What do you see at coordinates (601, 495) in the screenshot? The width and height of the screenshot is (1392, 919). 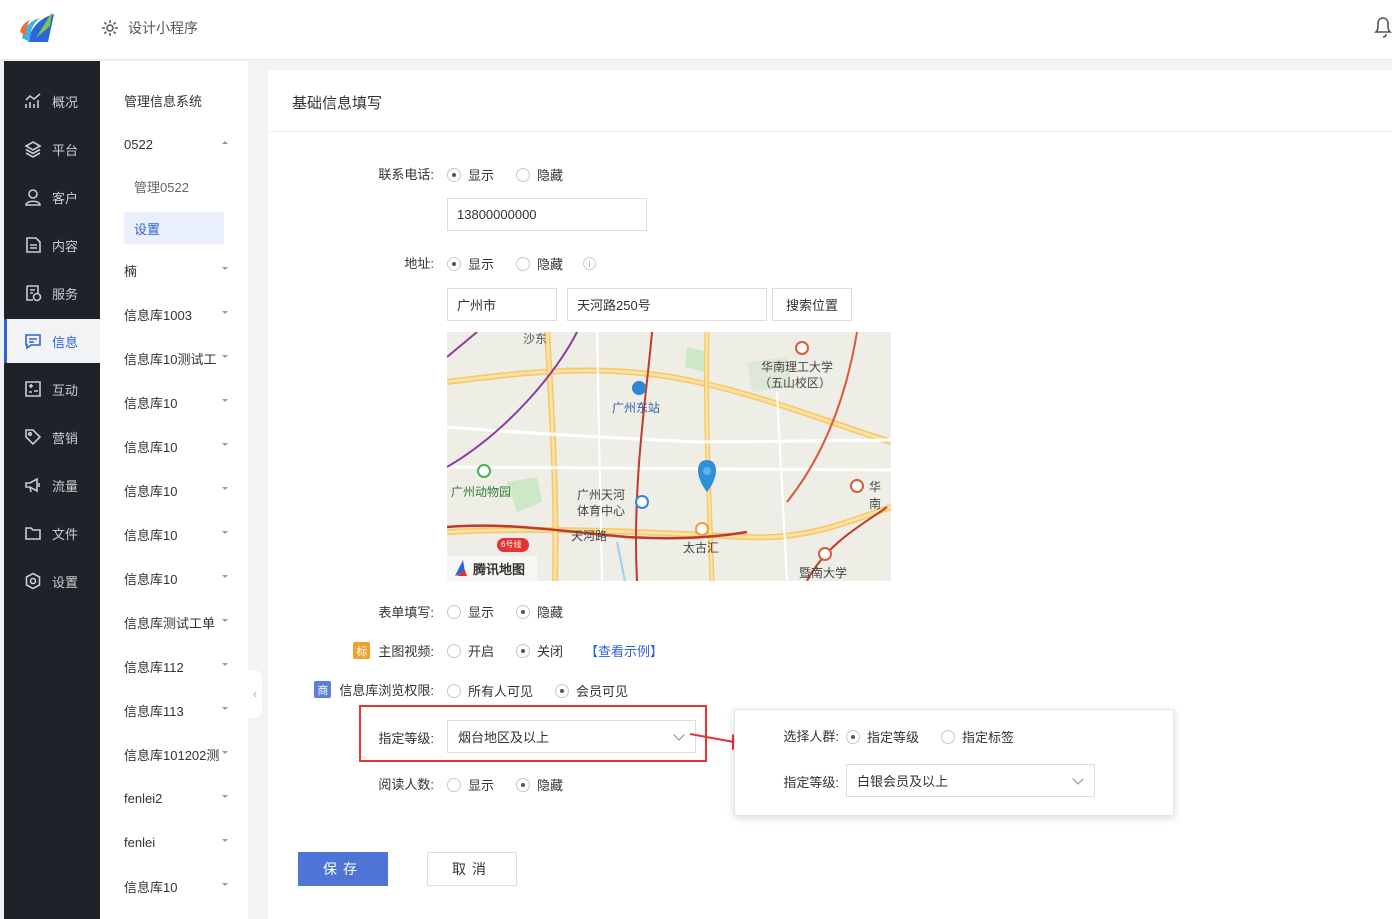 I see `map-label: 广州天河` at bounding box center [601, 495].